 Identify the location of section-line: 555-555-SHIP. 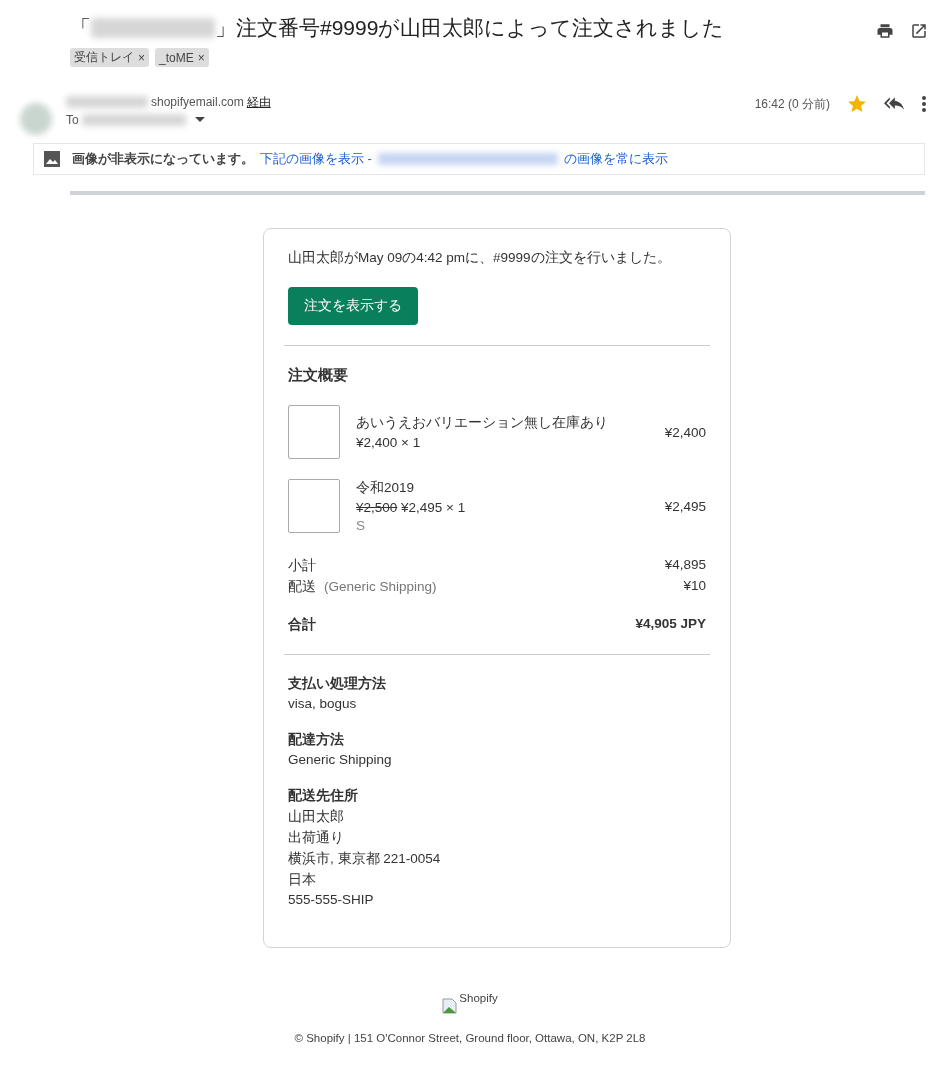
(331, 899).